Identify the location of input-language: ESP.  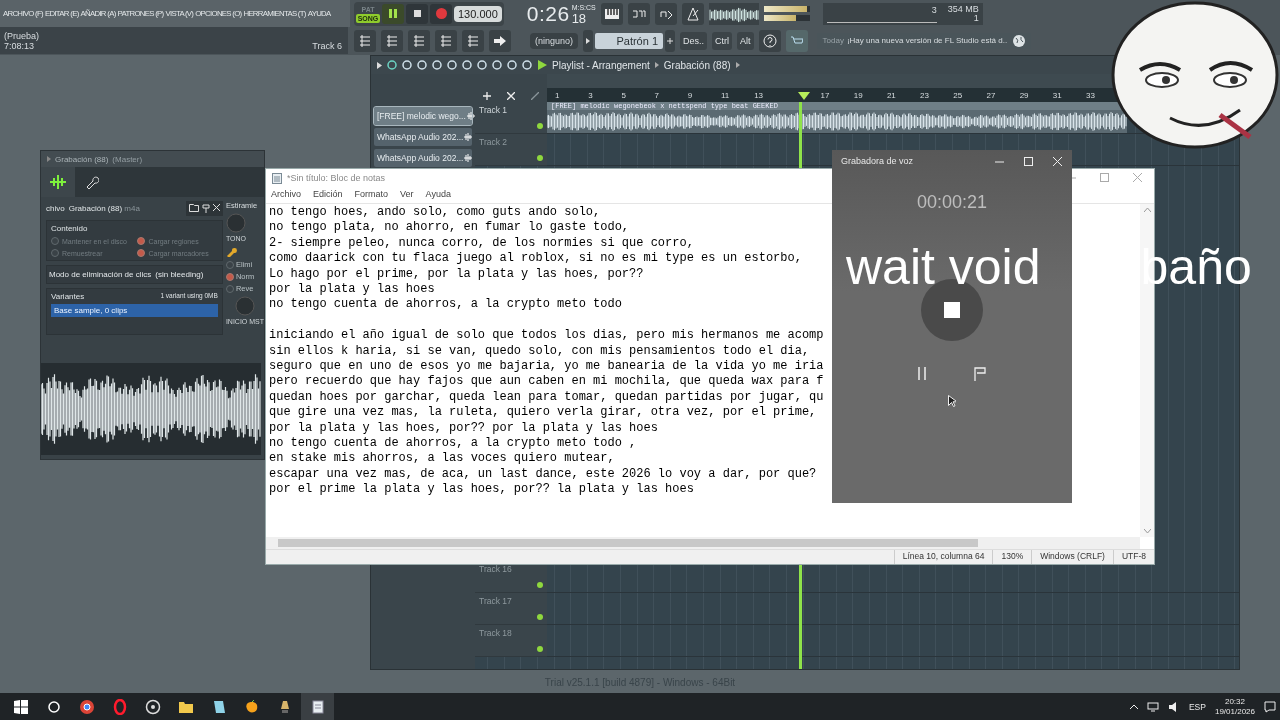
(1197, 706).